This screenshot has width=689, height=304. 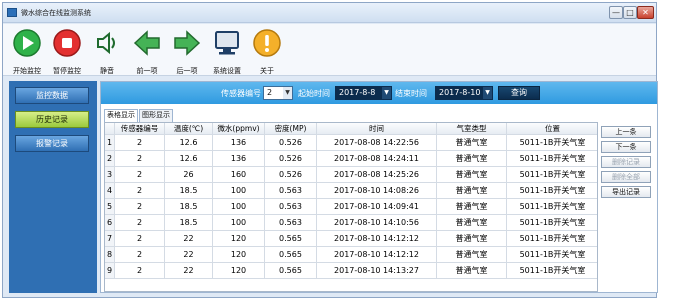 I want to click on start-time-select: 2017-8-8 ▼, so click(x=363, y=93).